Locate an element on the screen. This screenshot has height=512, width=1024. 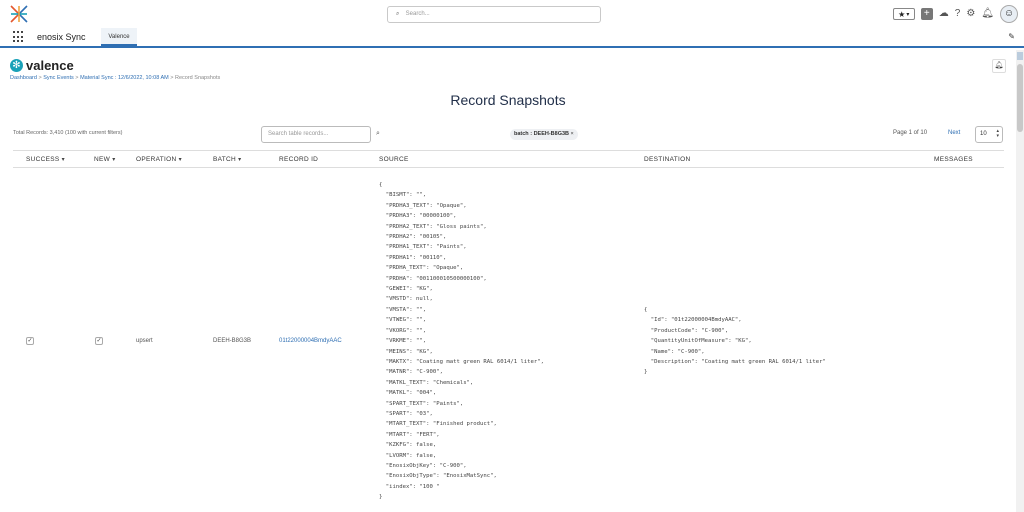
valence-notifications-button: 🔔︎ is located at coordinates (999, 66).